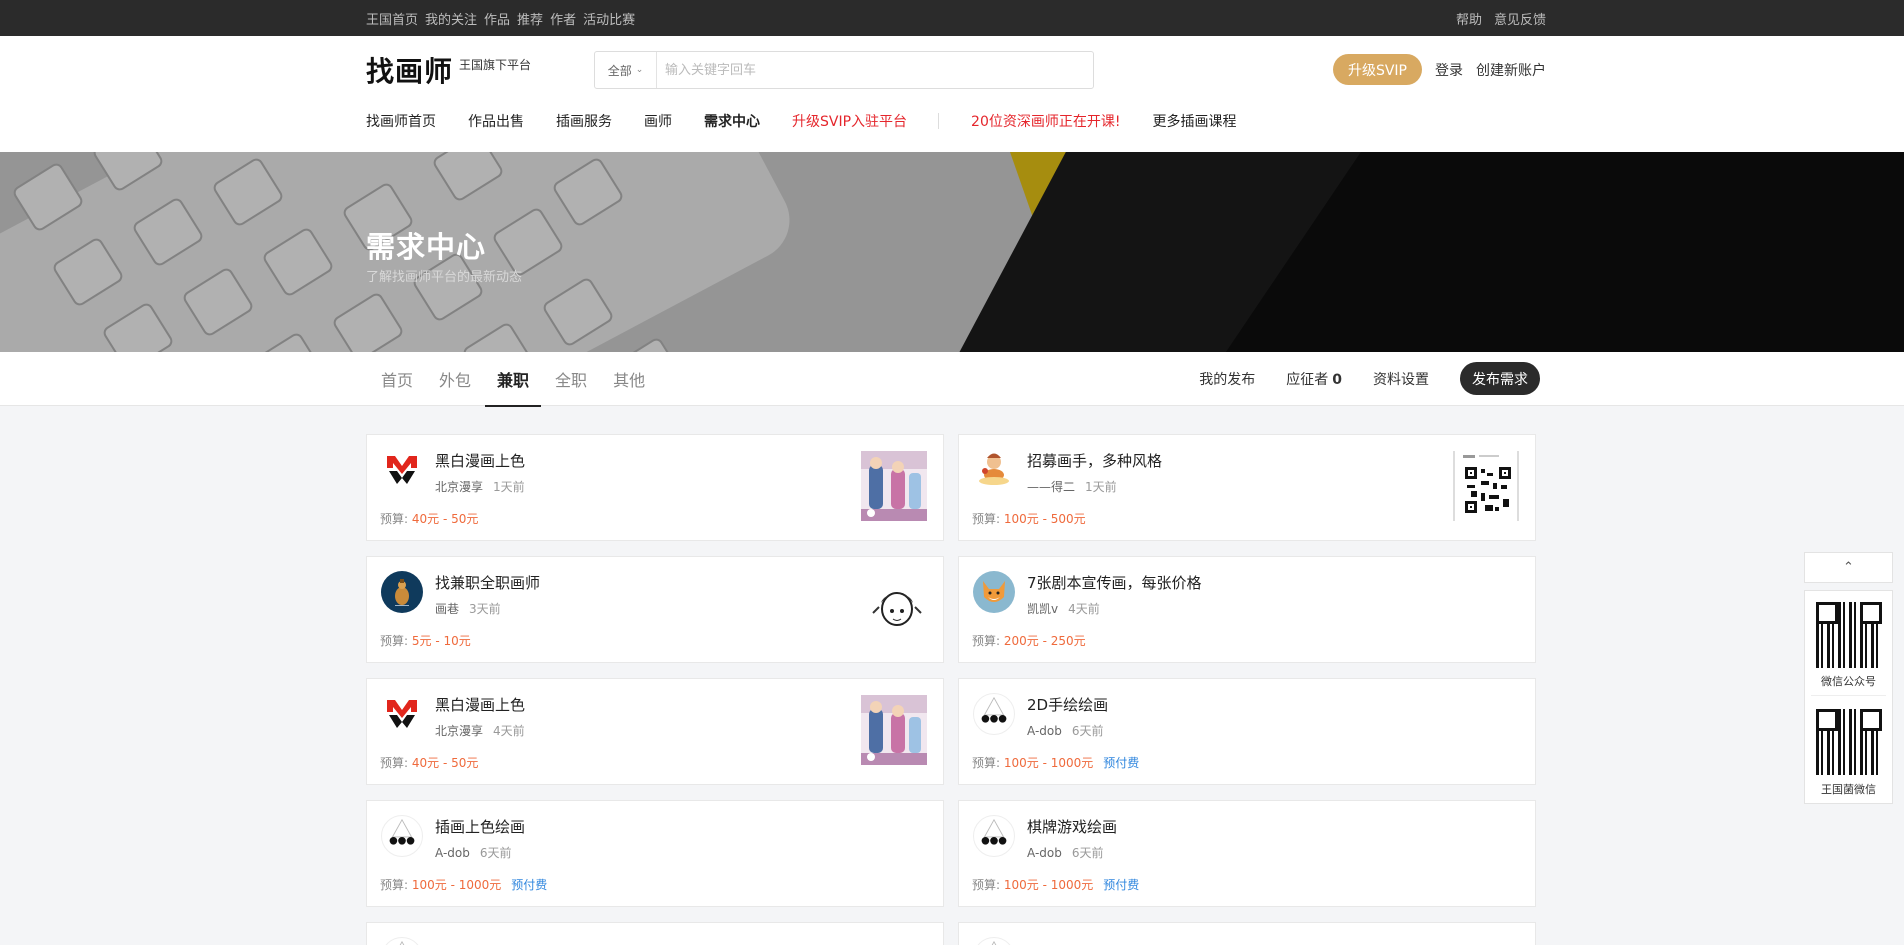 This screenshot has width=1904, height=945. I want to click on search-scope-select: 全部 ⌄, so click(626, 70).